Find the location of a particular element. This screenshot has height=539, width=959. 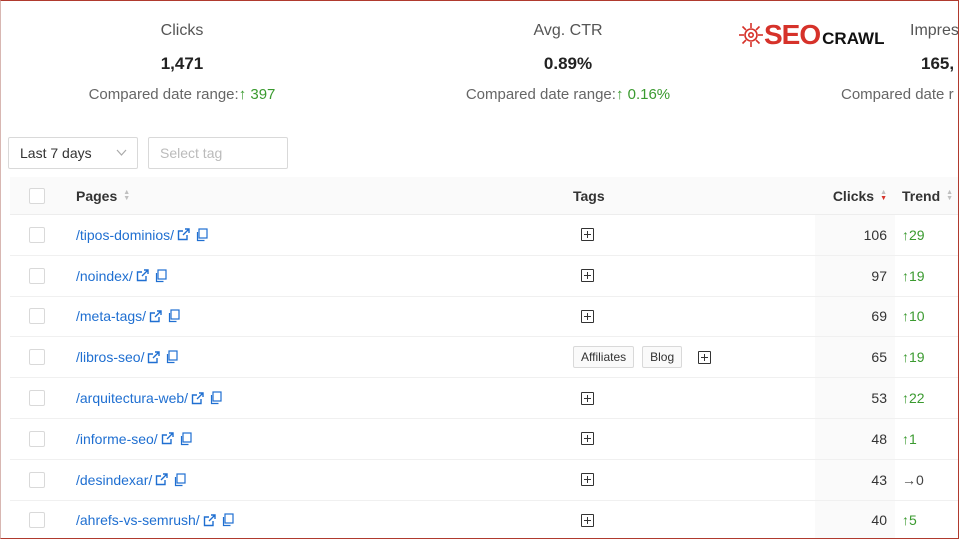

page-link: /meta-tags/ is located at coordinates (111, 316).